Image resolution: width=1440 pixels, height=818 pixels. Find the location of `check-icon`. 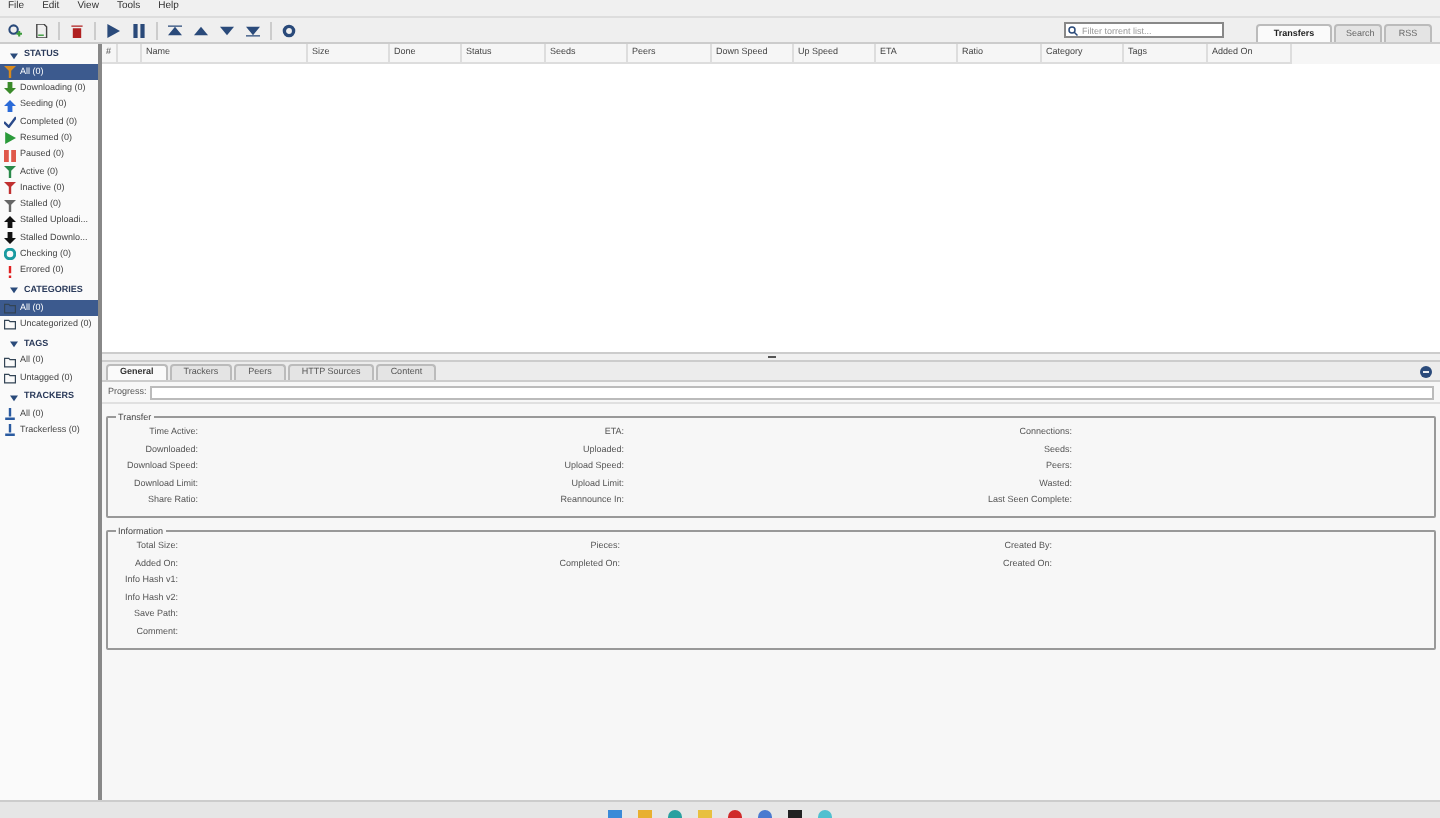

check-icon is located at coordinates (10, 122).